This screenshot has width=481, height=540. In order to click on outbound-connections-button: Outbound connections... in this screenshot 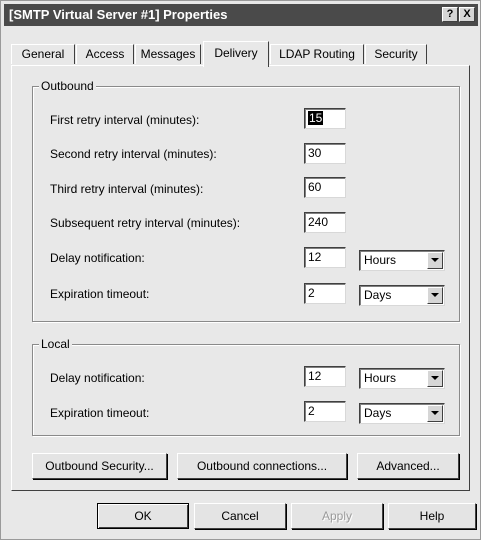, I will do `click(262, 466)`.